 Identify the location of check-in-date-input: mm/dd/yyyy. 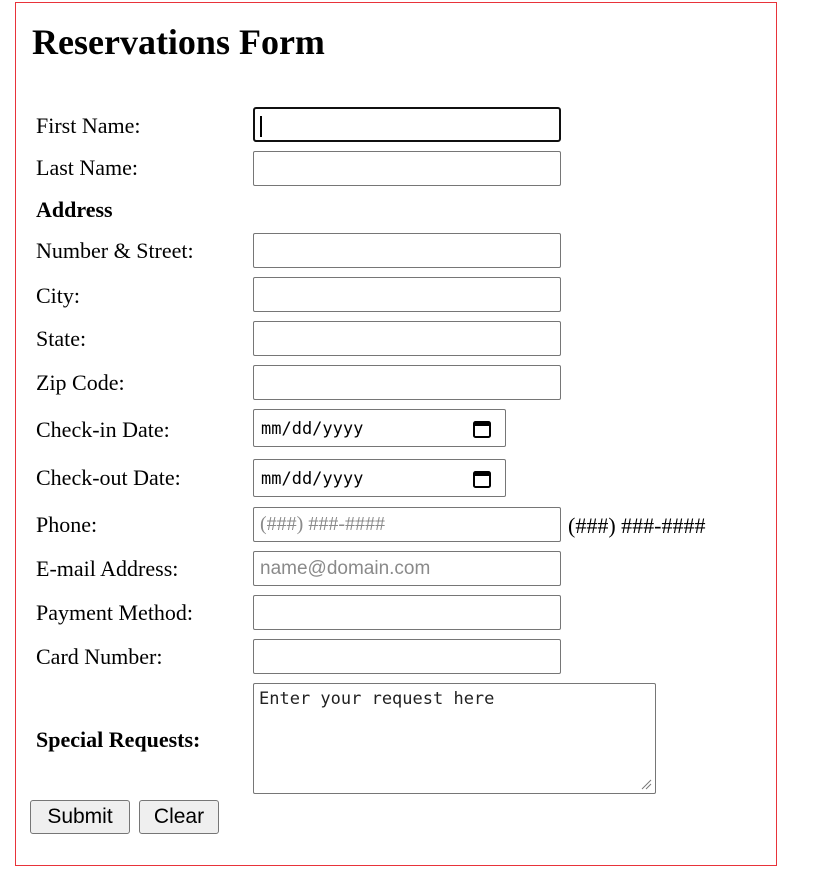
(379, 428).